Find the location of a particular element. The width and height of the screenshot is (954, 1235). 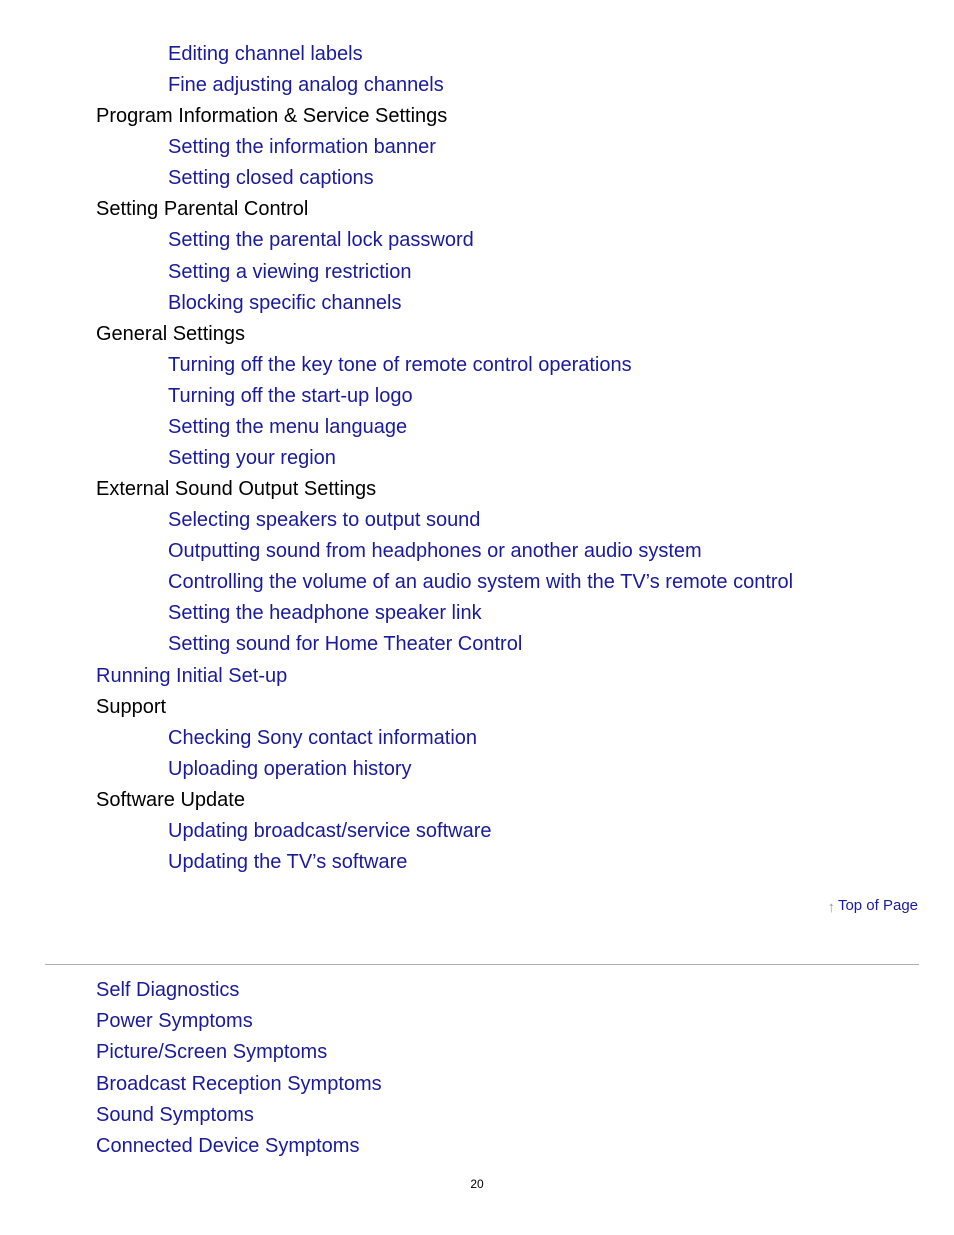

toc-section-heading: Setting Parental Control is located at coordinates (477, 209).